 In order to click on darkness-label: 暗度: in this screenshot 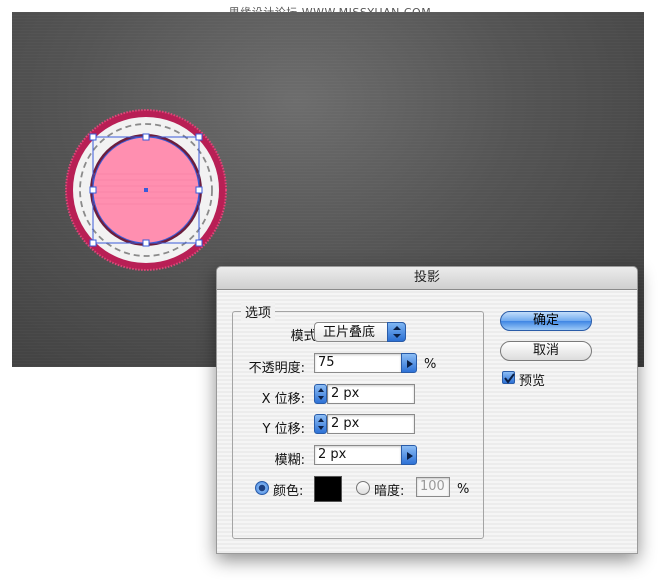, I will do `click(389, 491)`.